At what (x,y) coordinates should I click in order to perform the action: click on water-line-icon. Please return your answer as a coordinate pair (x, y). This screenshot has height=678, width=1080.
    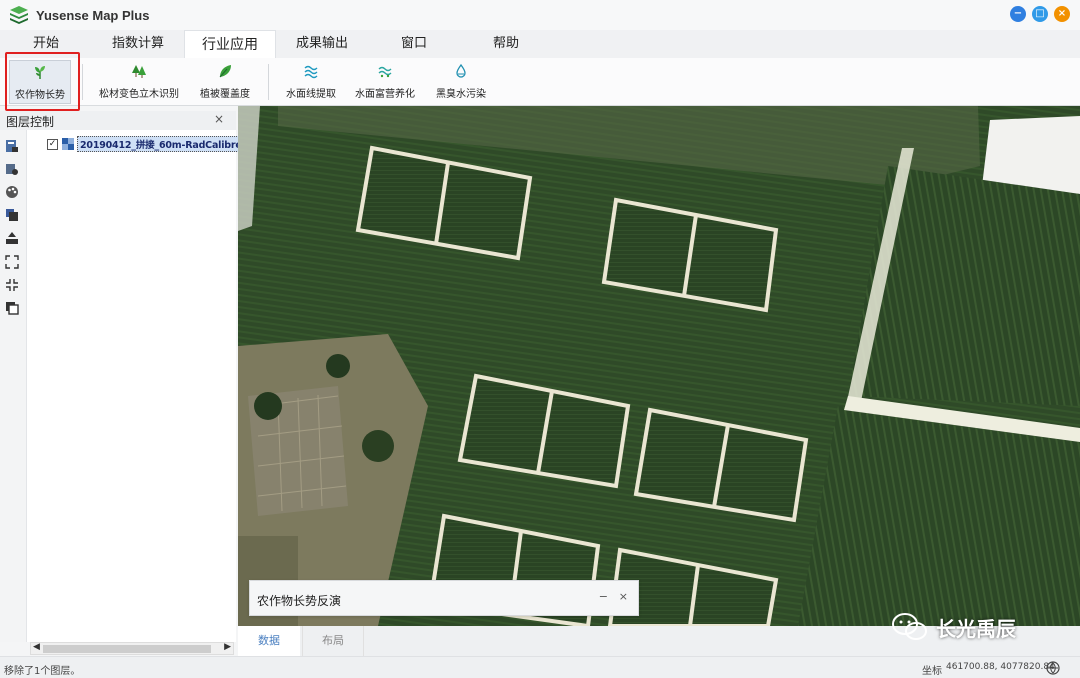
    Looking at the image, I should click on (311, 71).